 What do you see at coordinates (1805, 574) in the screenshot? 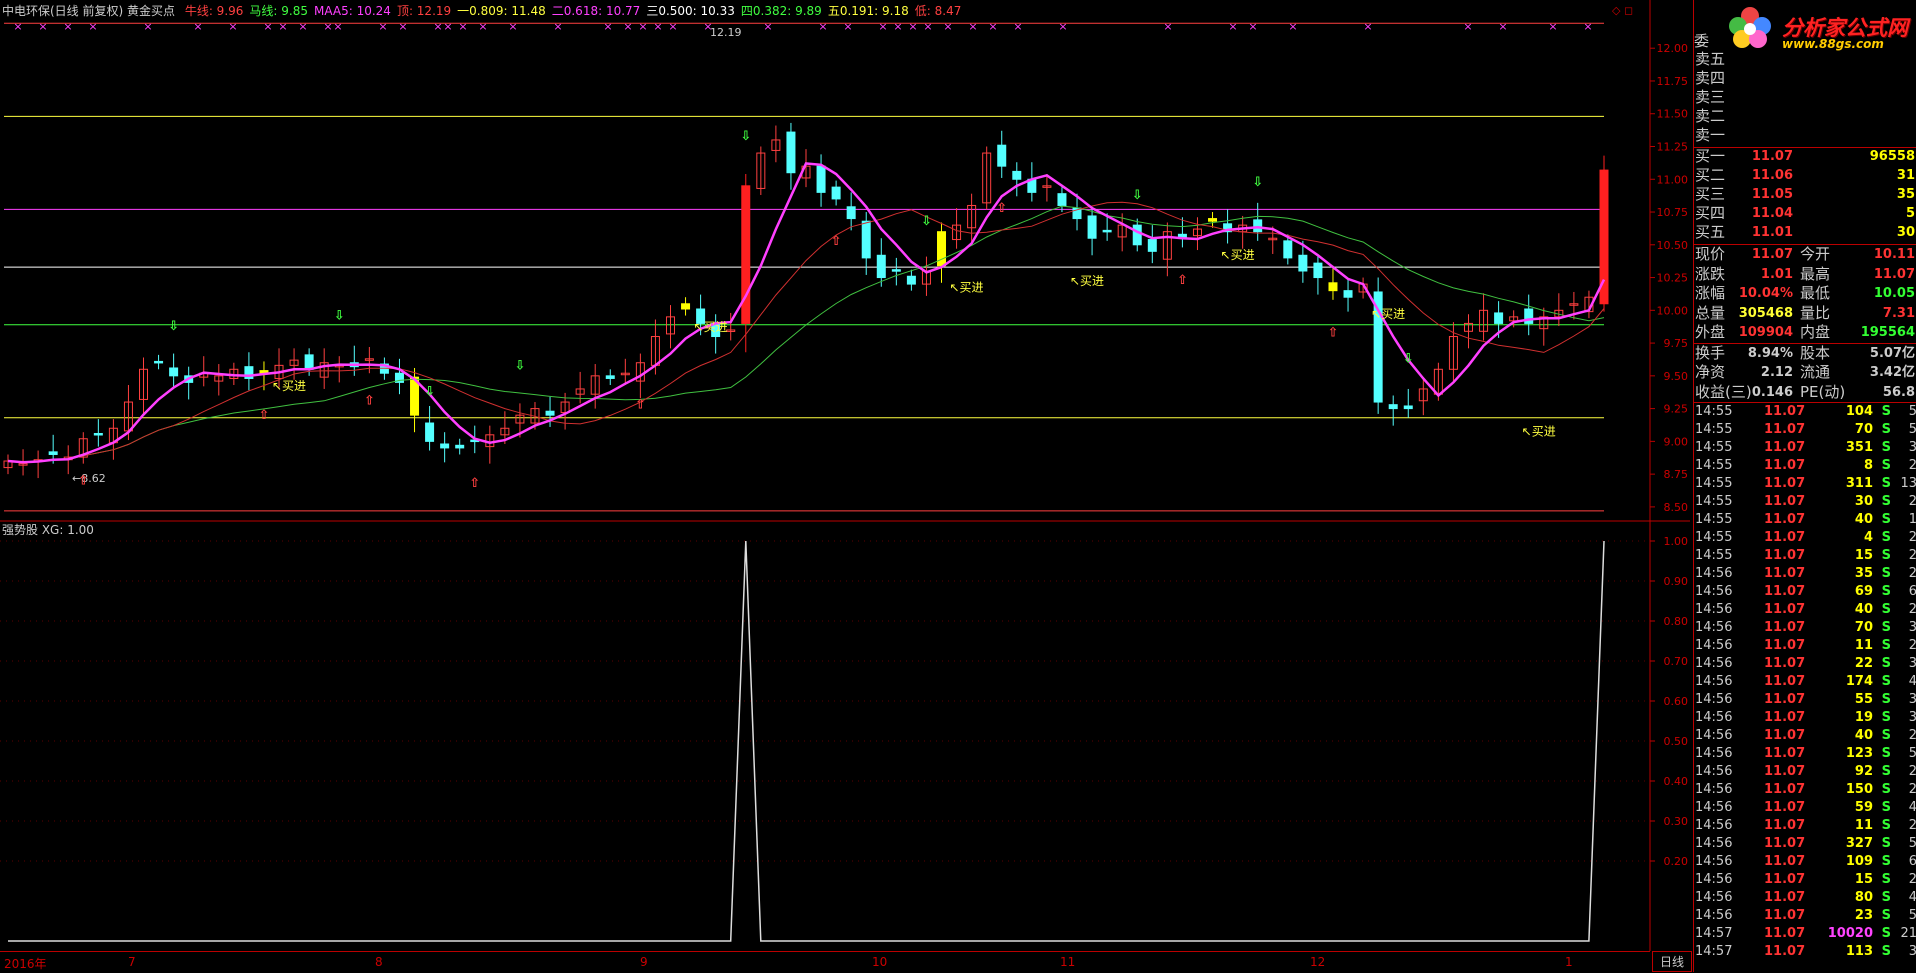
I see `tick-row: 14:56 11.07 35 S 2` at bounding box center [1805, 574].